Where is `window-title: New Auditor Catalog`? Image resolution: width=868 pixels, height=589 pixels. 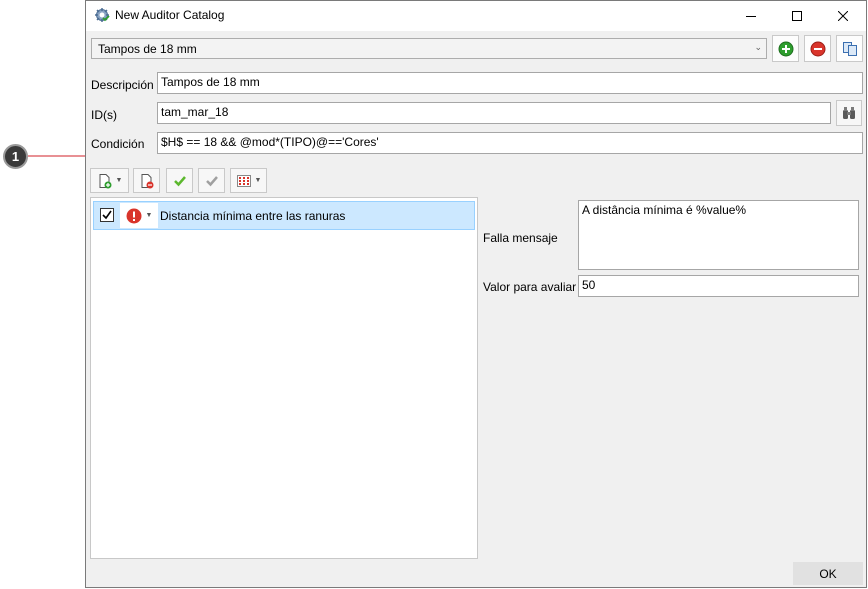 window-title: New Auditor Catalog is located at coordinates (170, 15).